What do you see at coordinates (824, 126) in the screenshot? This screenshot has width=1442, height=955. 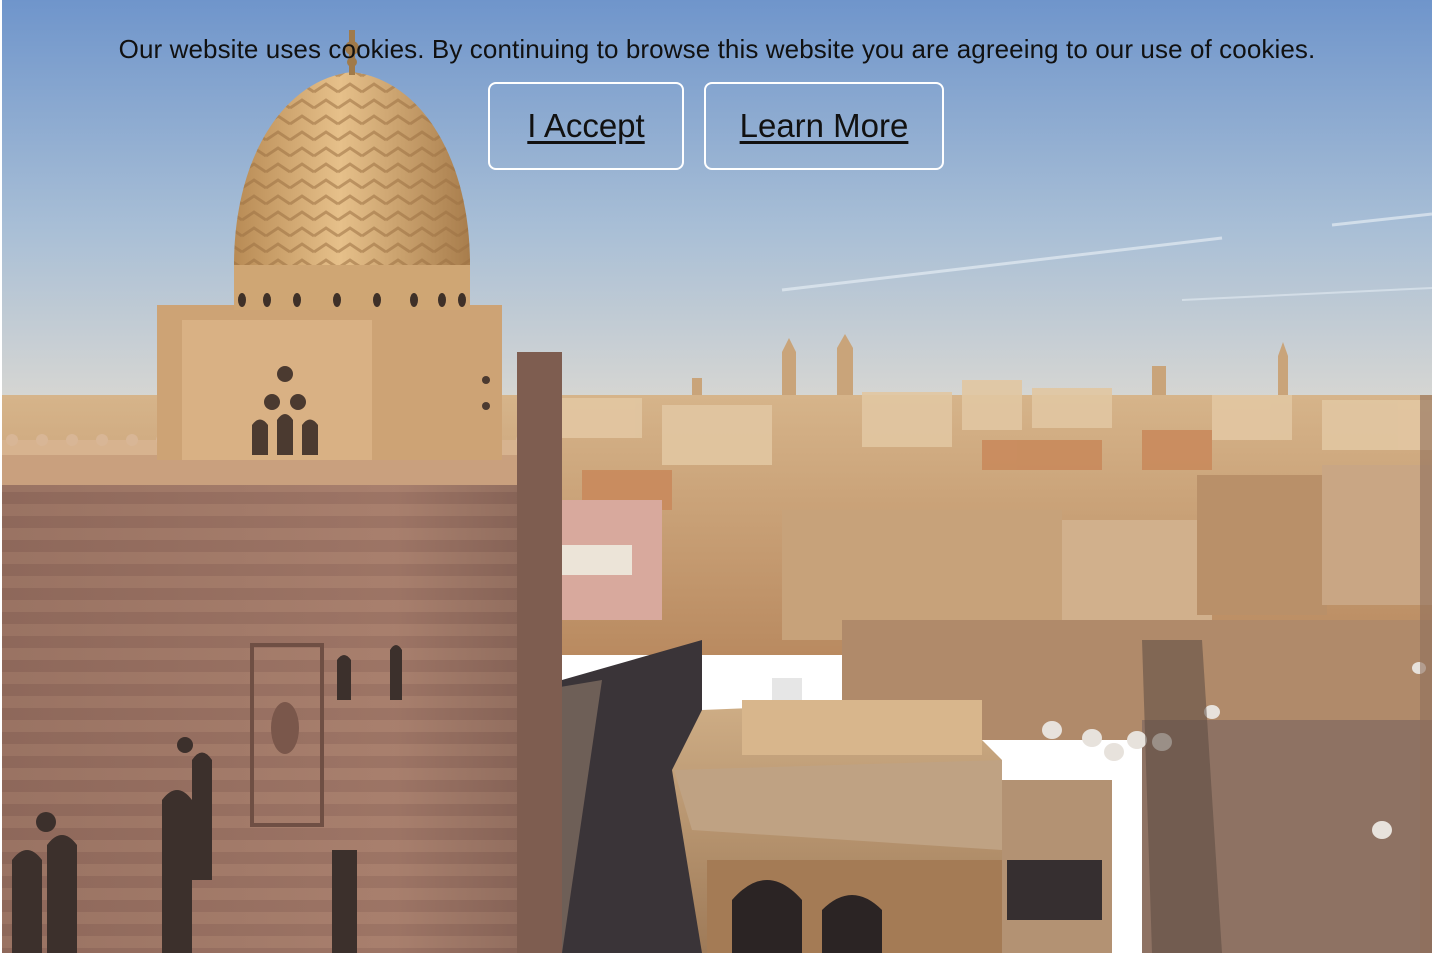 I see `learn-more-button: Learn More` at bounding box center [824, 126].